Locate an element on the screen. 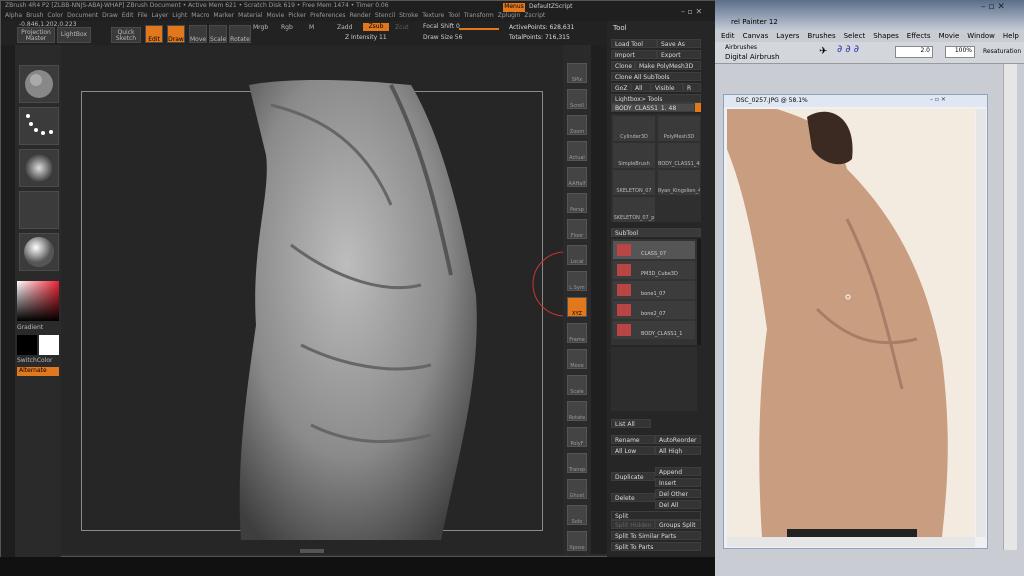 Image resolution: width=1024 pixels, height=576 pixels. secondary-color-swatch is located at coordinates (49, 345).